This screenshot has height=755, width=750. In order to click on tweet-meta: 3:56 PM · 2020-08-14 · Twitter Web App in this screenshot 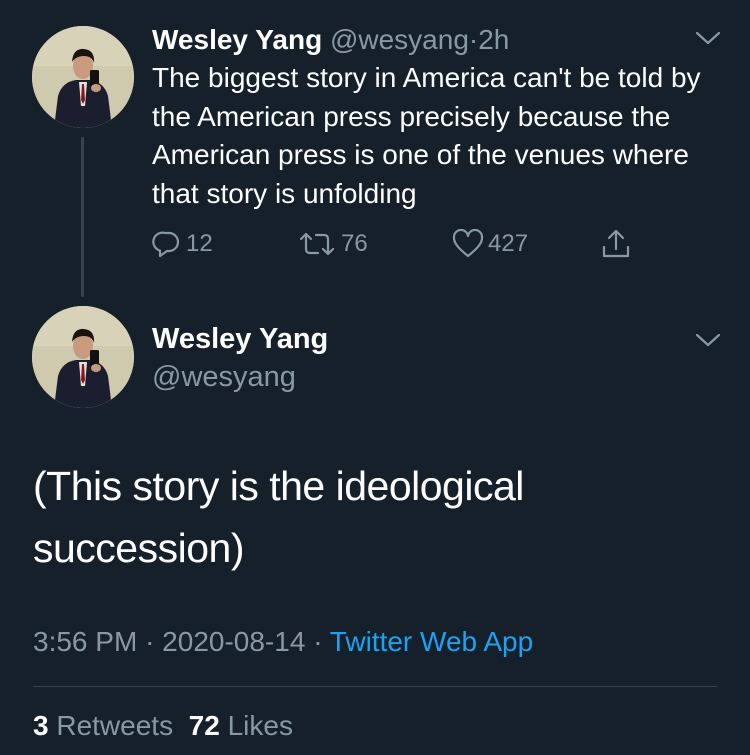, I will do `click(283, 642)`.